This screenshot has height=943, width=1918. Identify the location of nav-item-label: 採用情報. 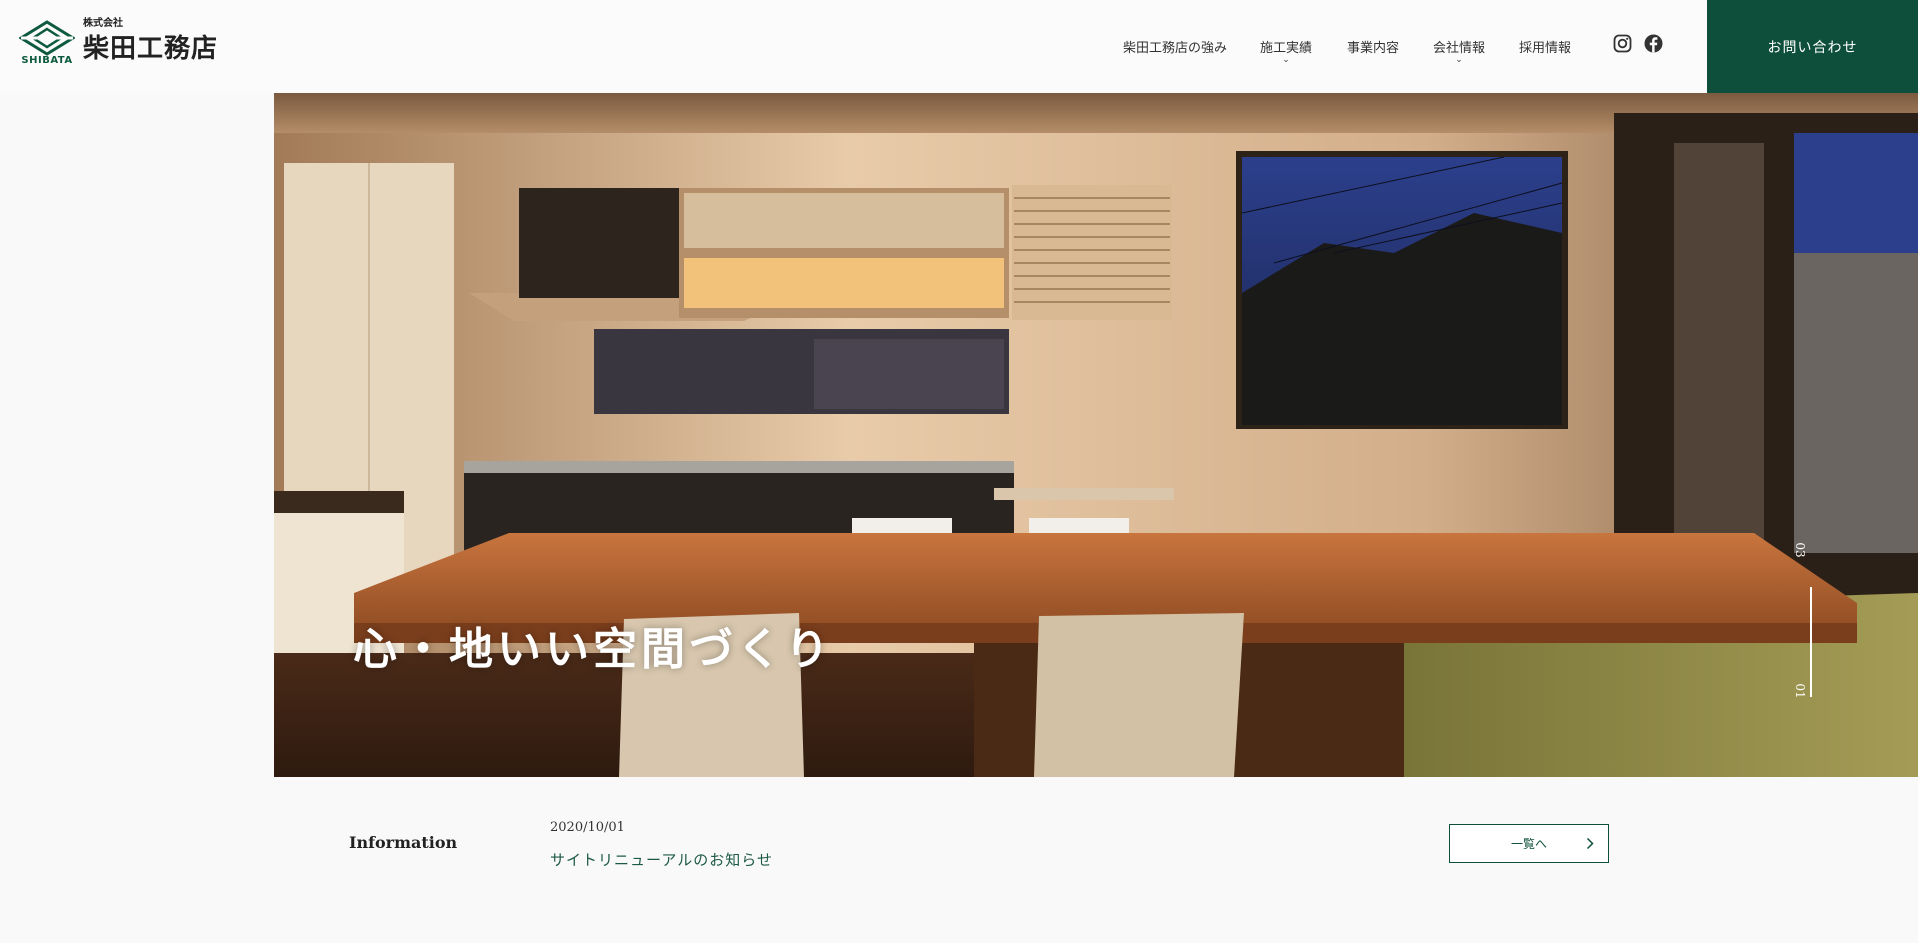
(1545, 48).